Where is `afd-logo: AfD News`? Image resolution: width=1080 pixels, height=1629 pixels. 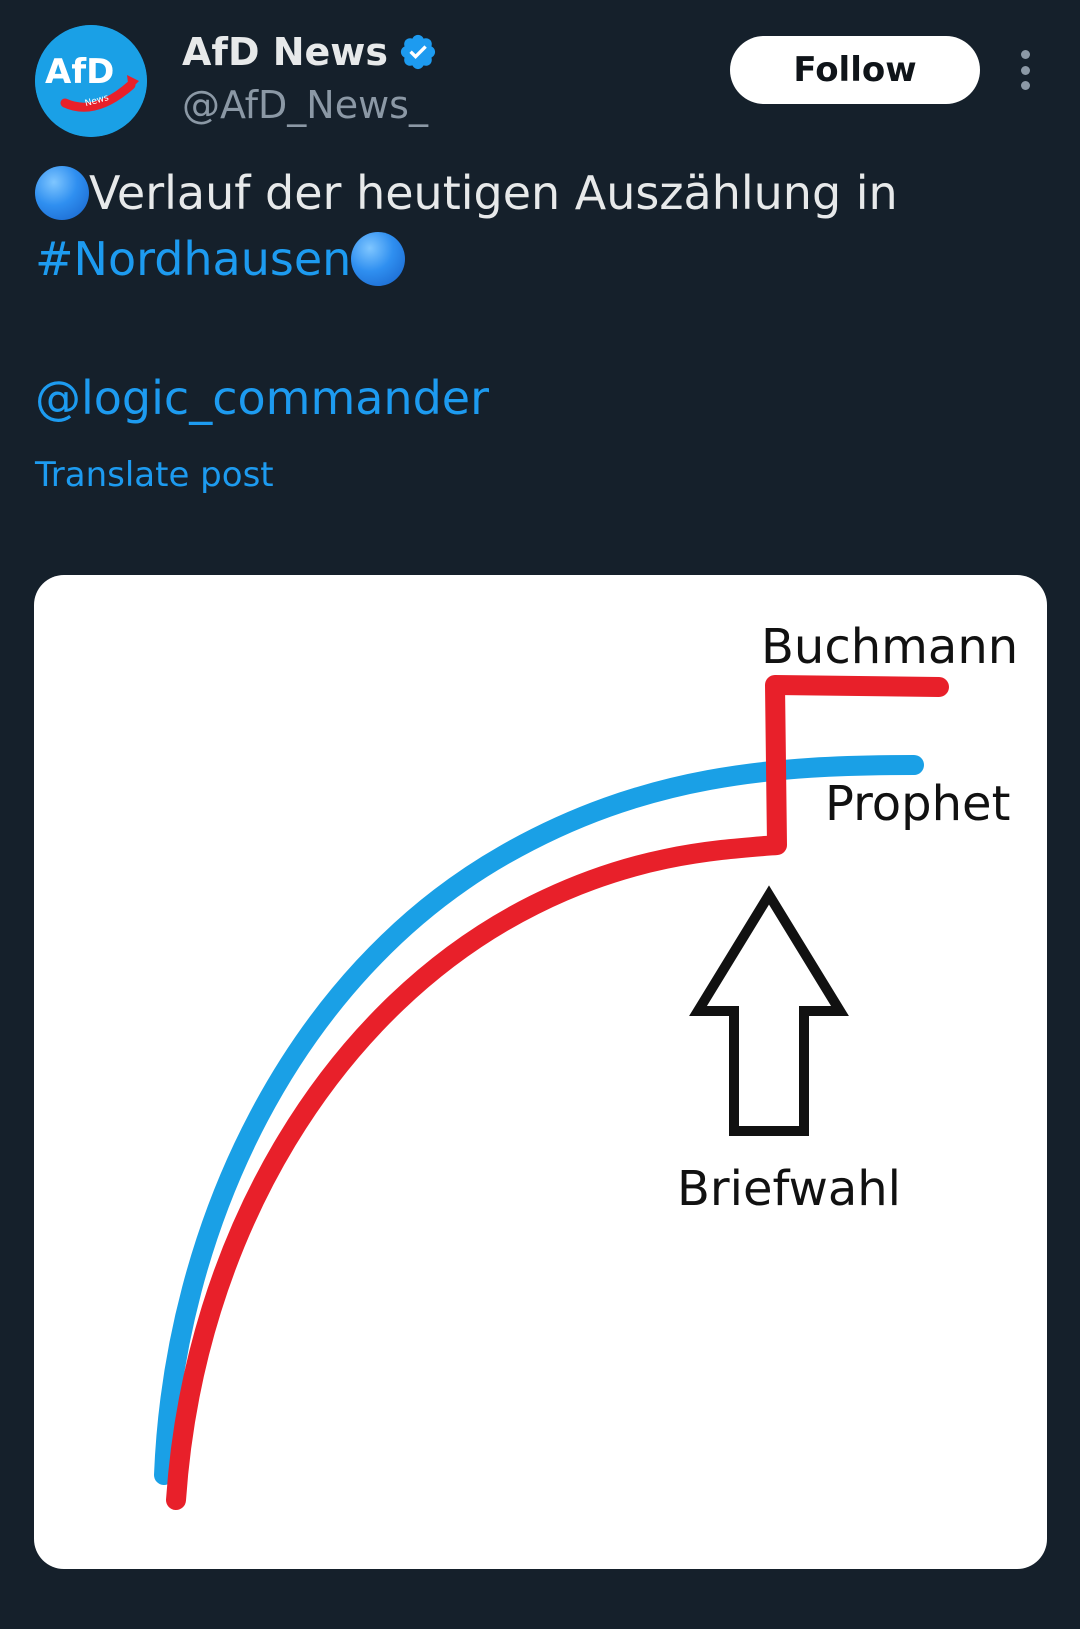 afd-logo: AfD News is located at coordinates (91, 81).